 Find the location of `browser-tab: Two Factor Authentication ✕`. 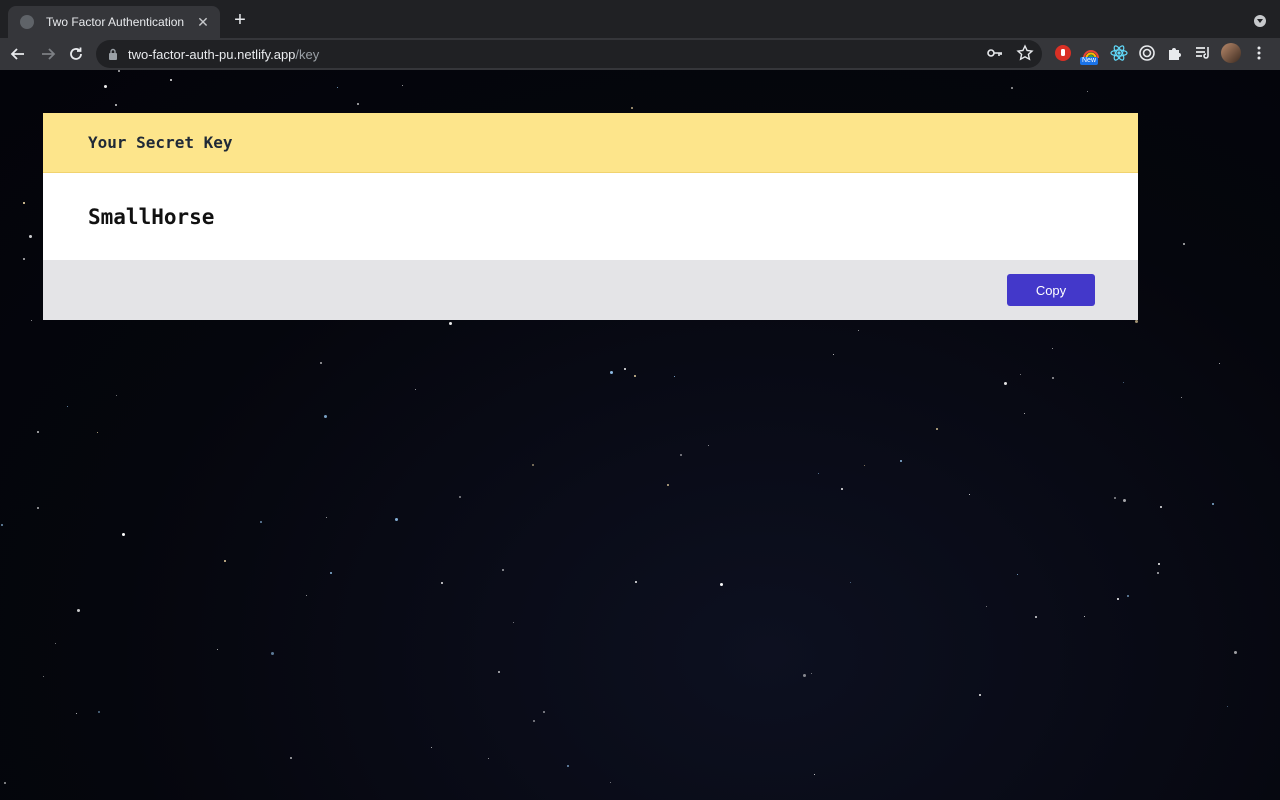

browser-tab: Two Factor Authentication ✕ is located at coordinates (114, 22).